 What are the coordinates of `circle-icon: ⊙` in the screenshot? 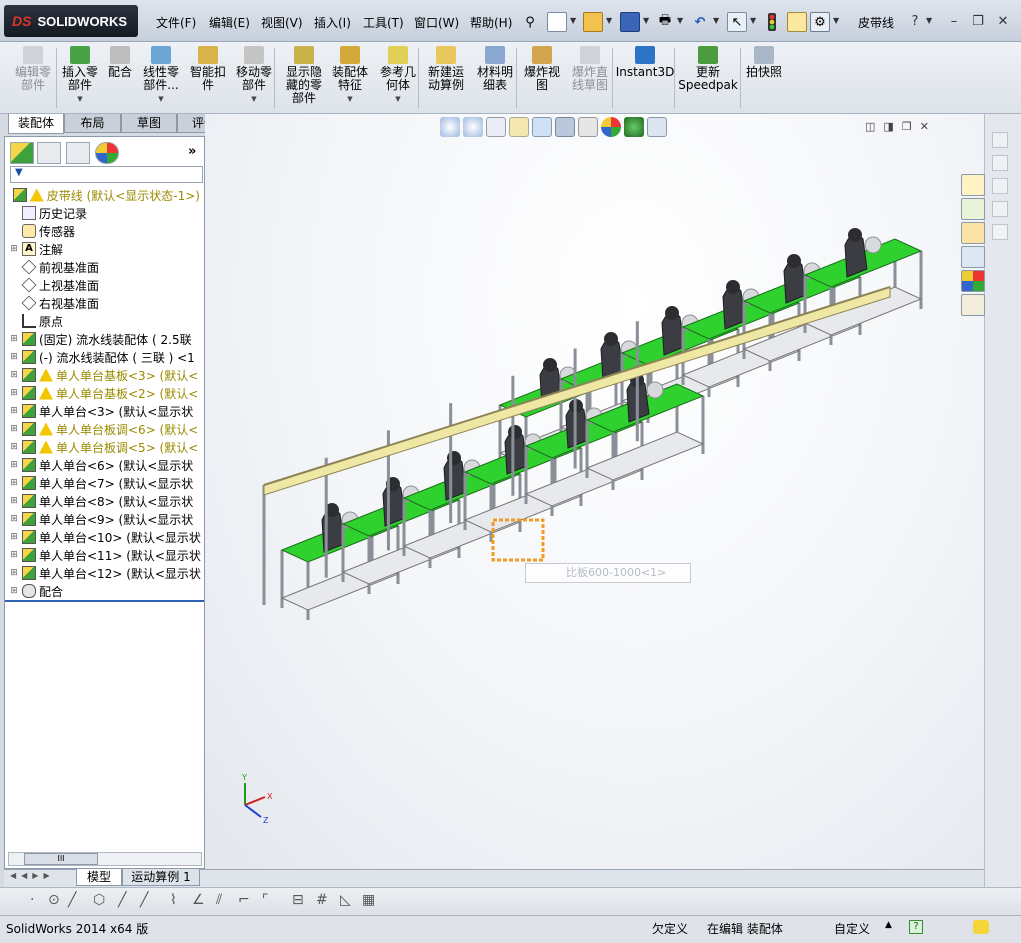 It's located at (54, 900).